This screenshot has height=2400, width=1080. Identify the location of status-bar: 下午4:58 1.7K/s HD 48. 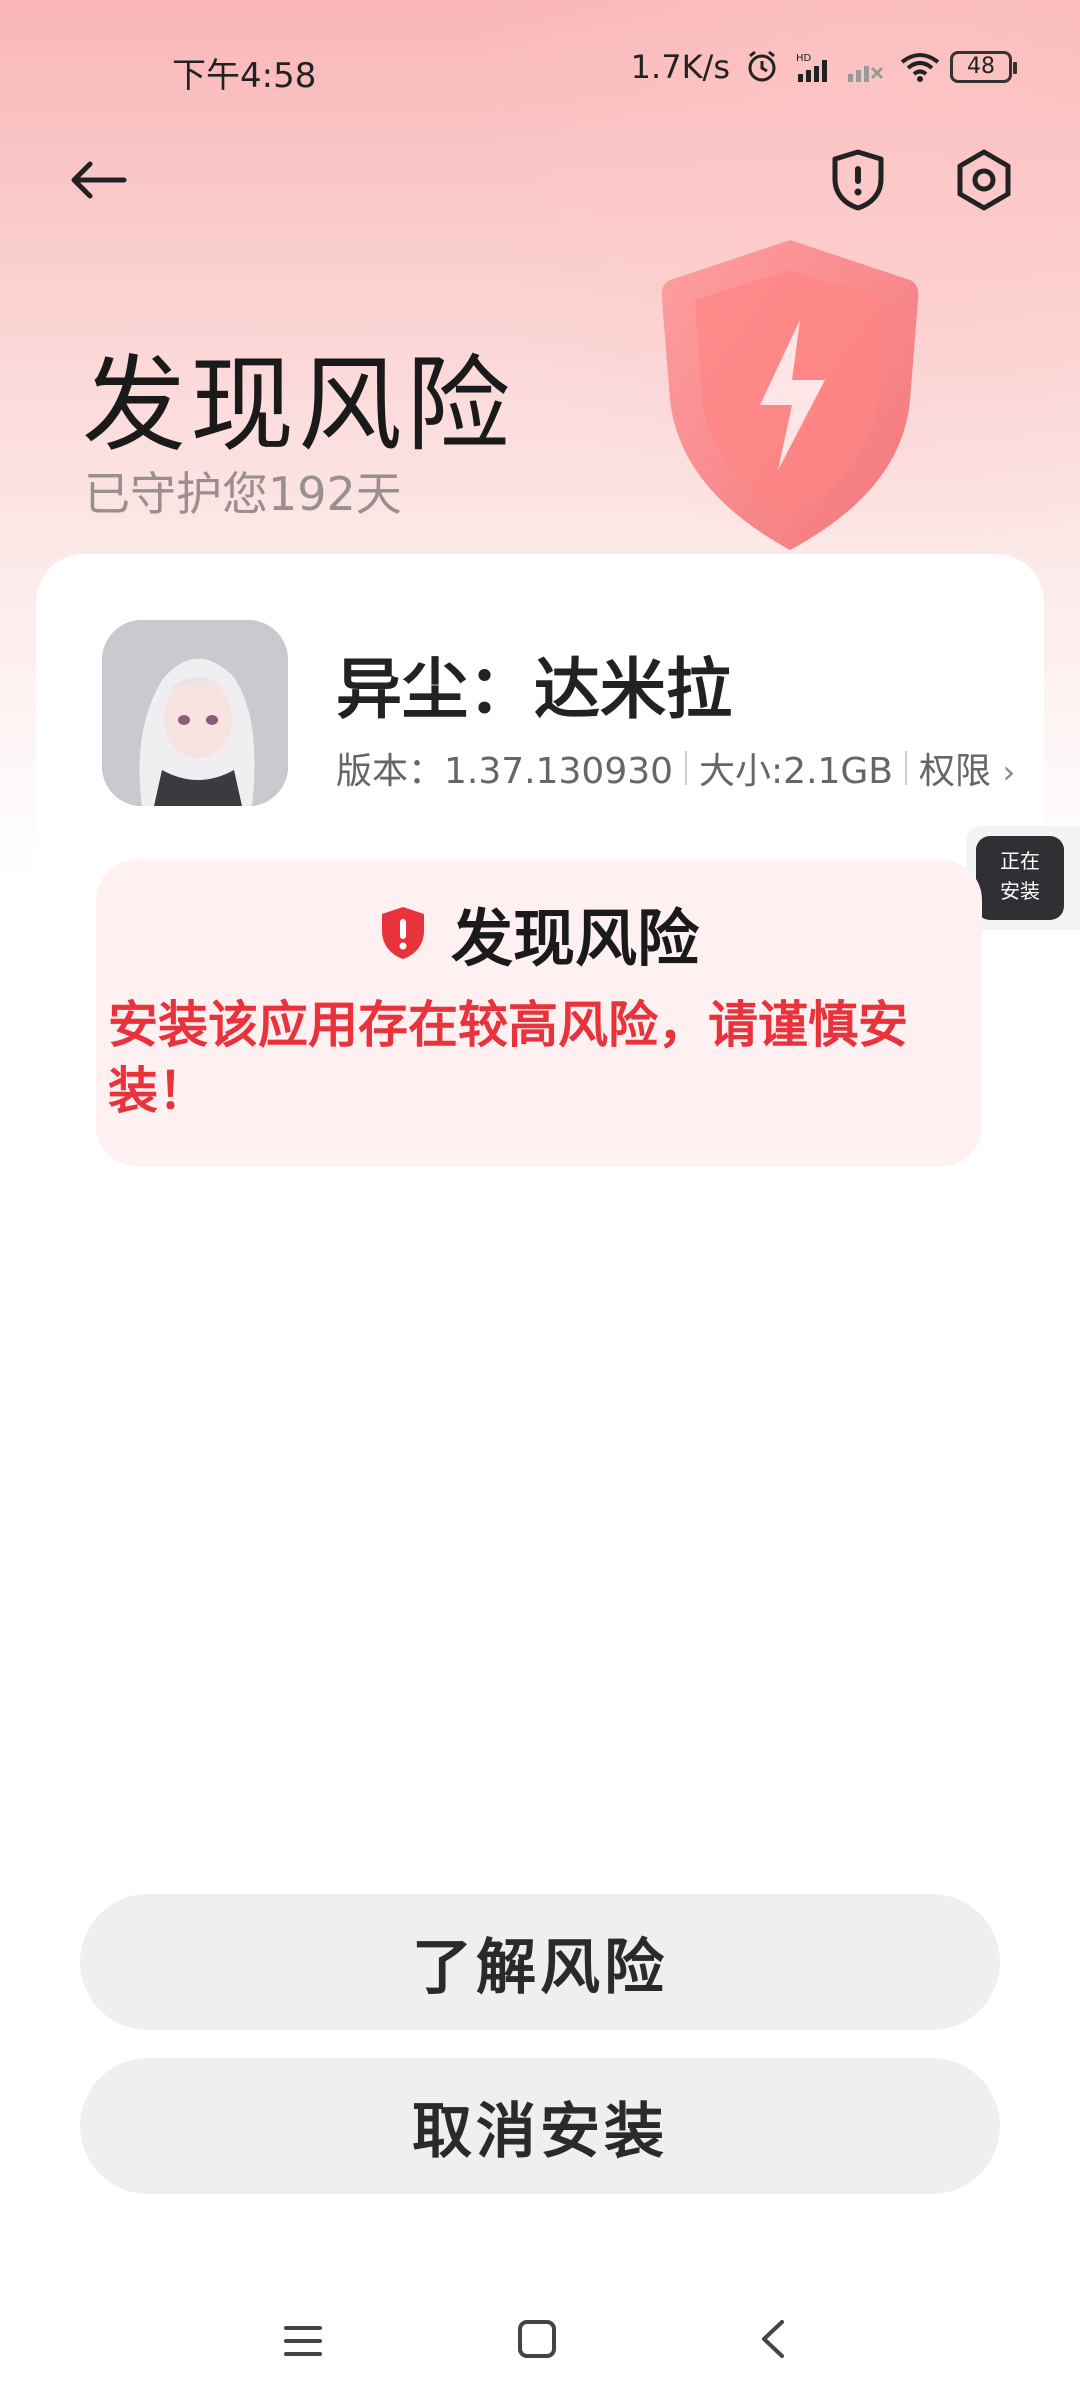
(540, 70).